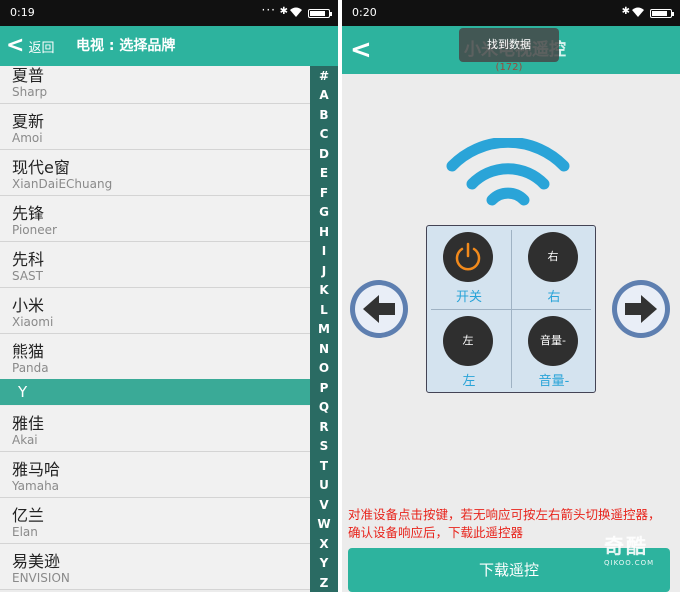  Describe the element at coordinates (364, 12) in the screenshot. I see `status-time: 0:20` at that location.